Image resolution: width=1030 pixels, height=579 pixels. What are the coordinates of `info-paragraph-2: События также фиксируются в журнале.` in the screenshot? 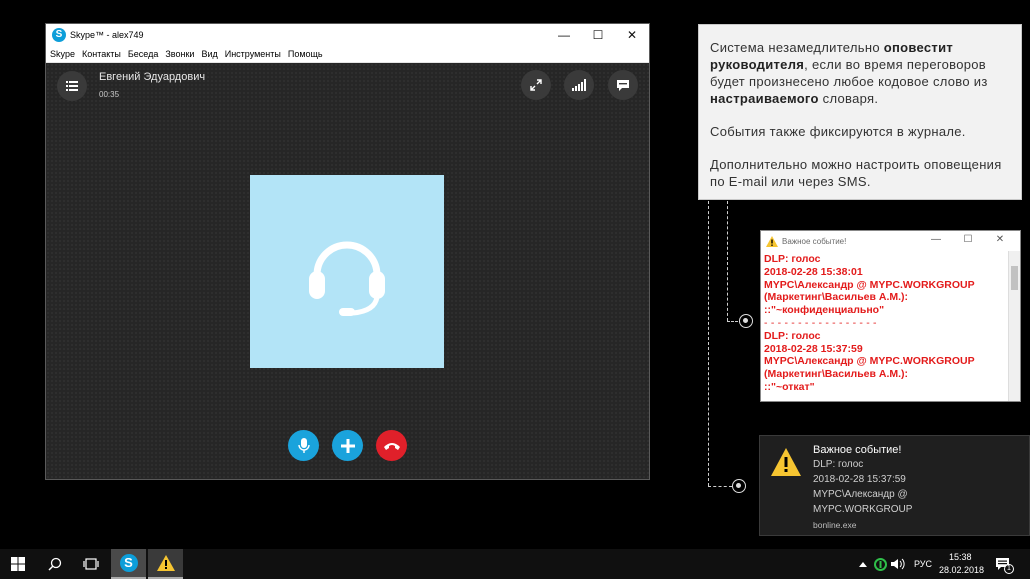 It's located at (838, 131).